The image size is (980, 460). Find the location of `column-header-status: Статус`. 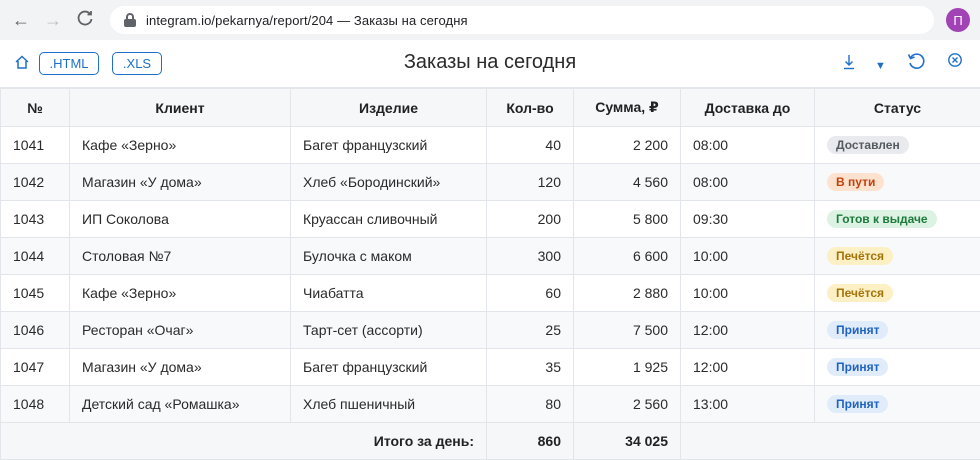

column-header-status: Статус is located at coordinates (897, 108).